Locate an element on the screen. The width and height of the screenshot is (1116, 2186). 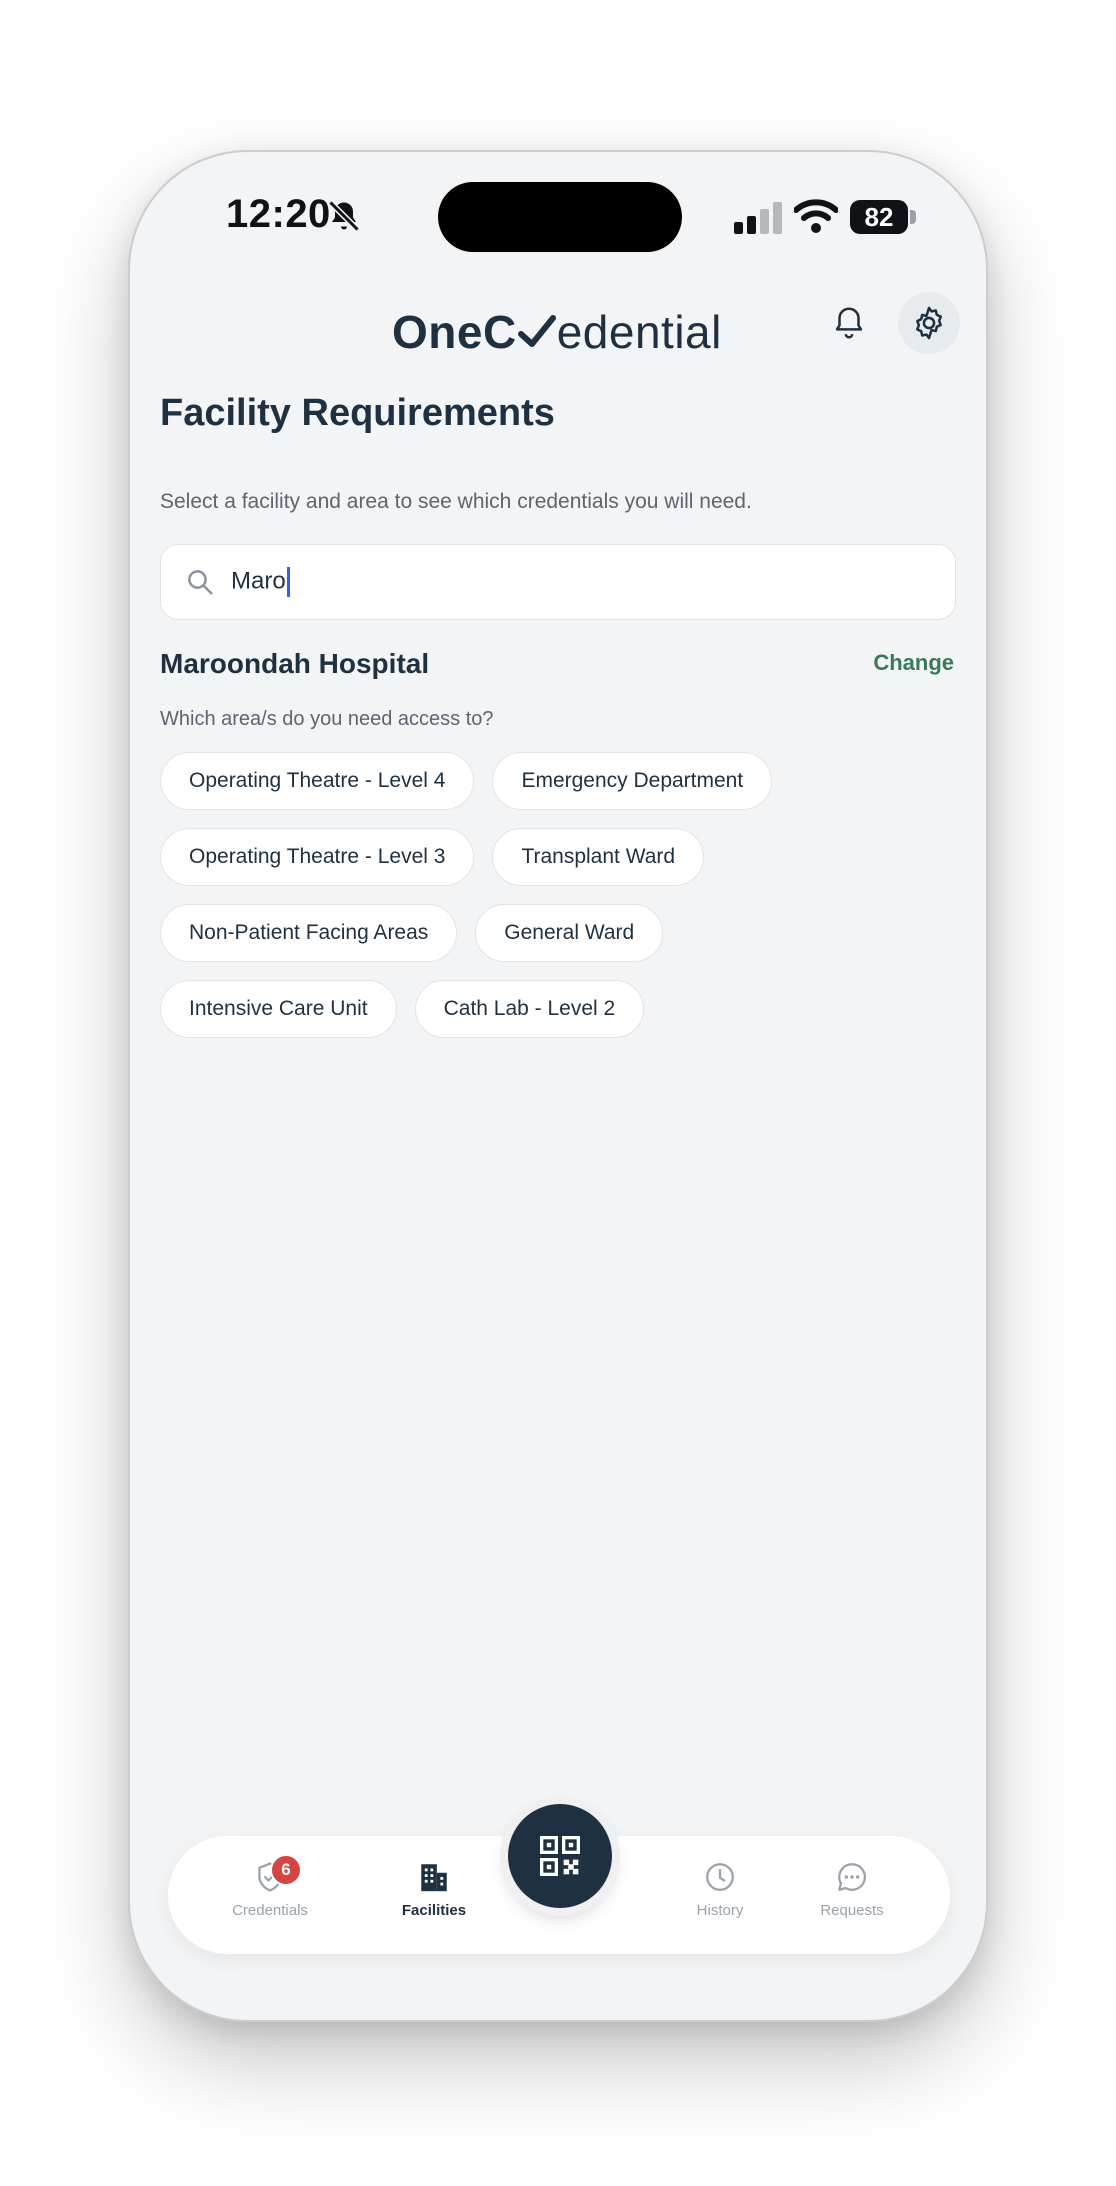
logo-c: C is located at coordinates (499, 332).